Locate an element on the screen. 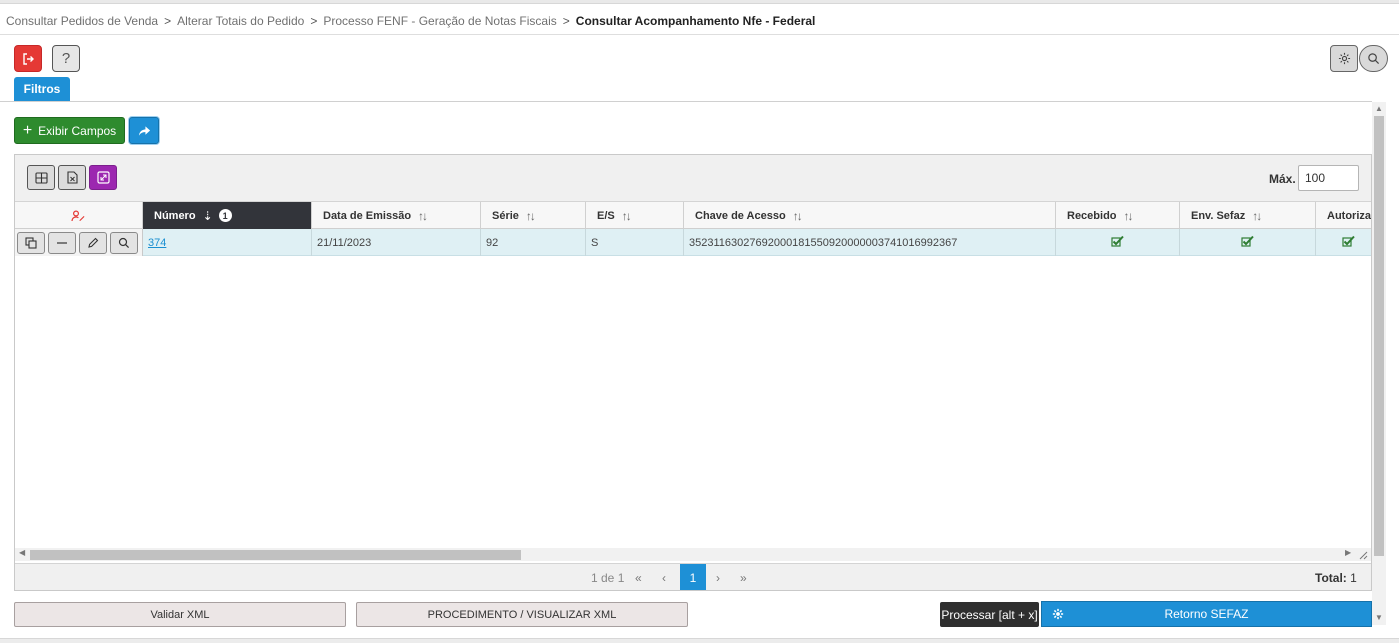 The image size is (1399, 643). sort-order-badge: 1 is located at coordinates (225, 215).